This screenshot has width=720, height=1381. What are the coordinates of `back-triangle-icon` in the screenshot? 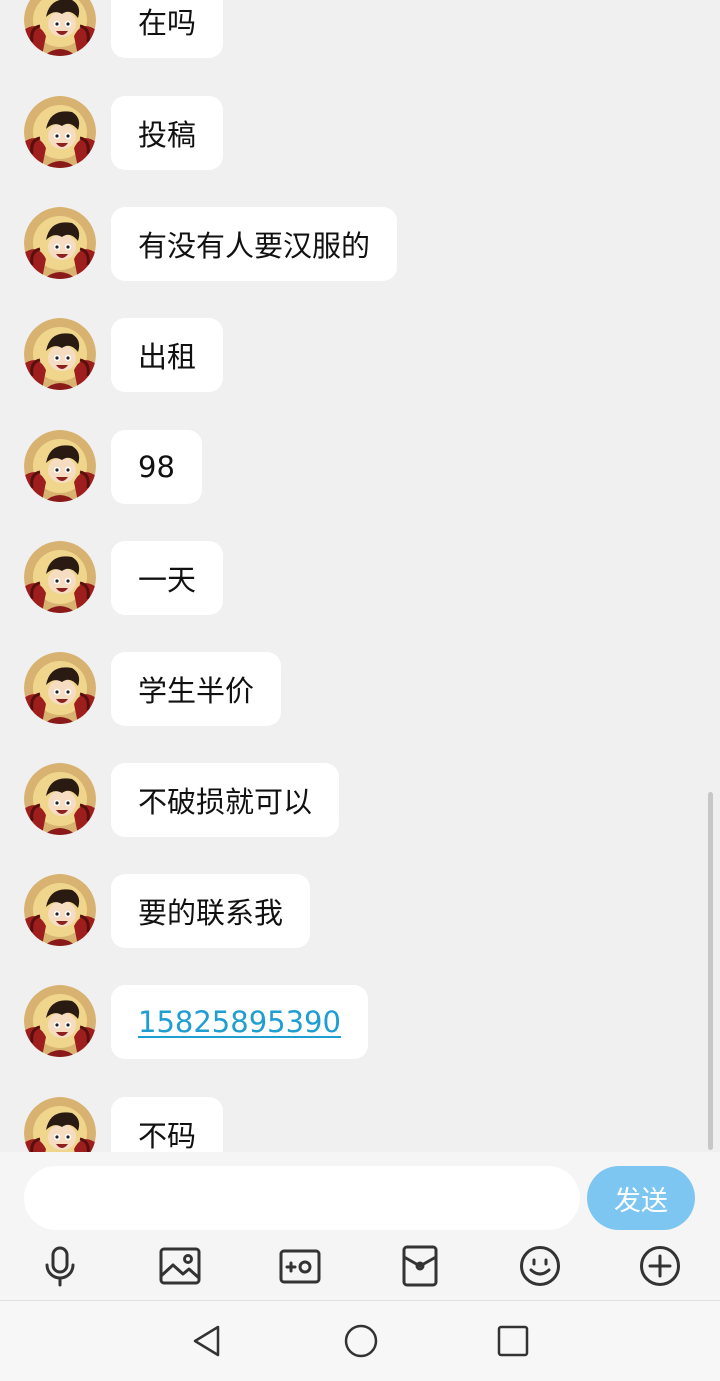 It's located at (207, 1341).